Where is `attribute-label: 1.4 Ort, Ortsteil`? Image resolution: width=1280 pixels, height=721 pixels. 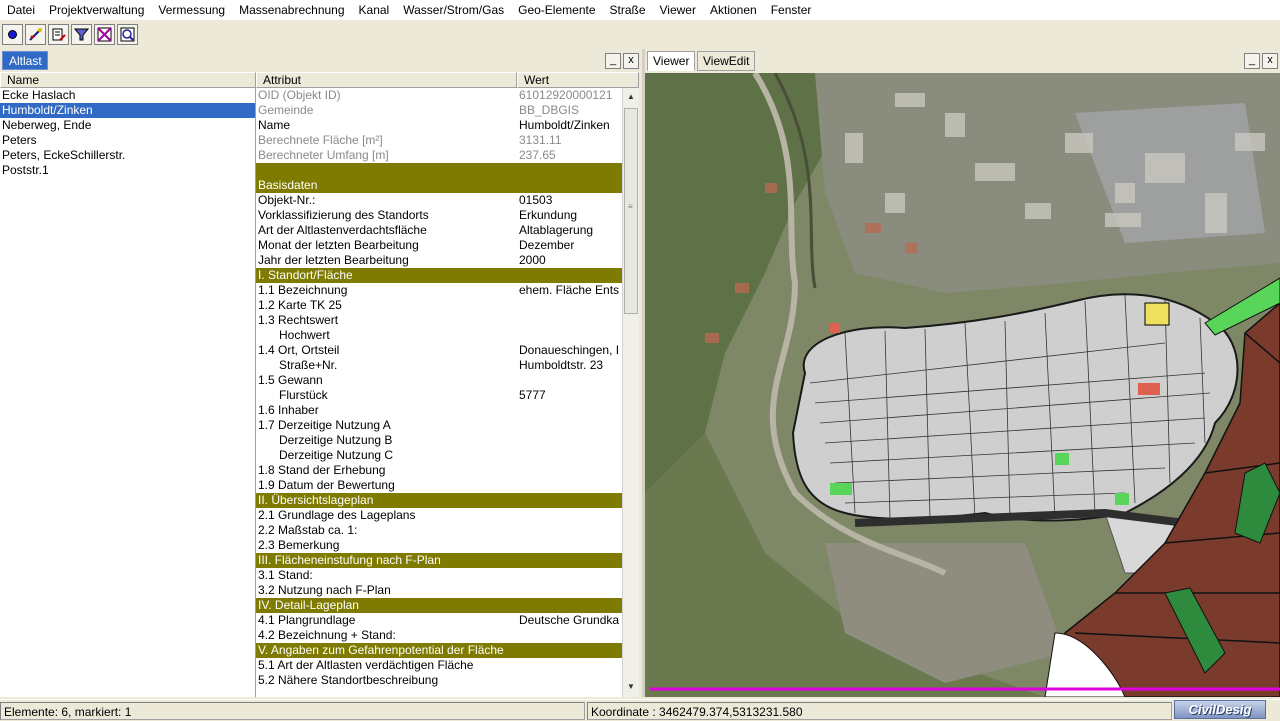
attribute-label: 1.4 Ort, Ortsteil is located at coordinates (299, 350).